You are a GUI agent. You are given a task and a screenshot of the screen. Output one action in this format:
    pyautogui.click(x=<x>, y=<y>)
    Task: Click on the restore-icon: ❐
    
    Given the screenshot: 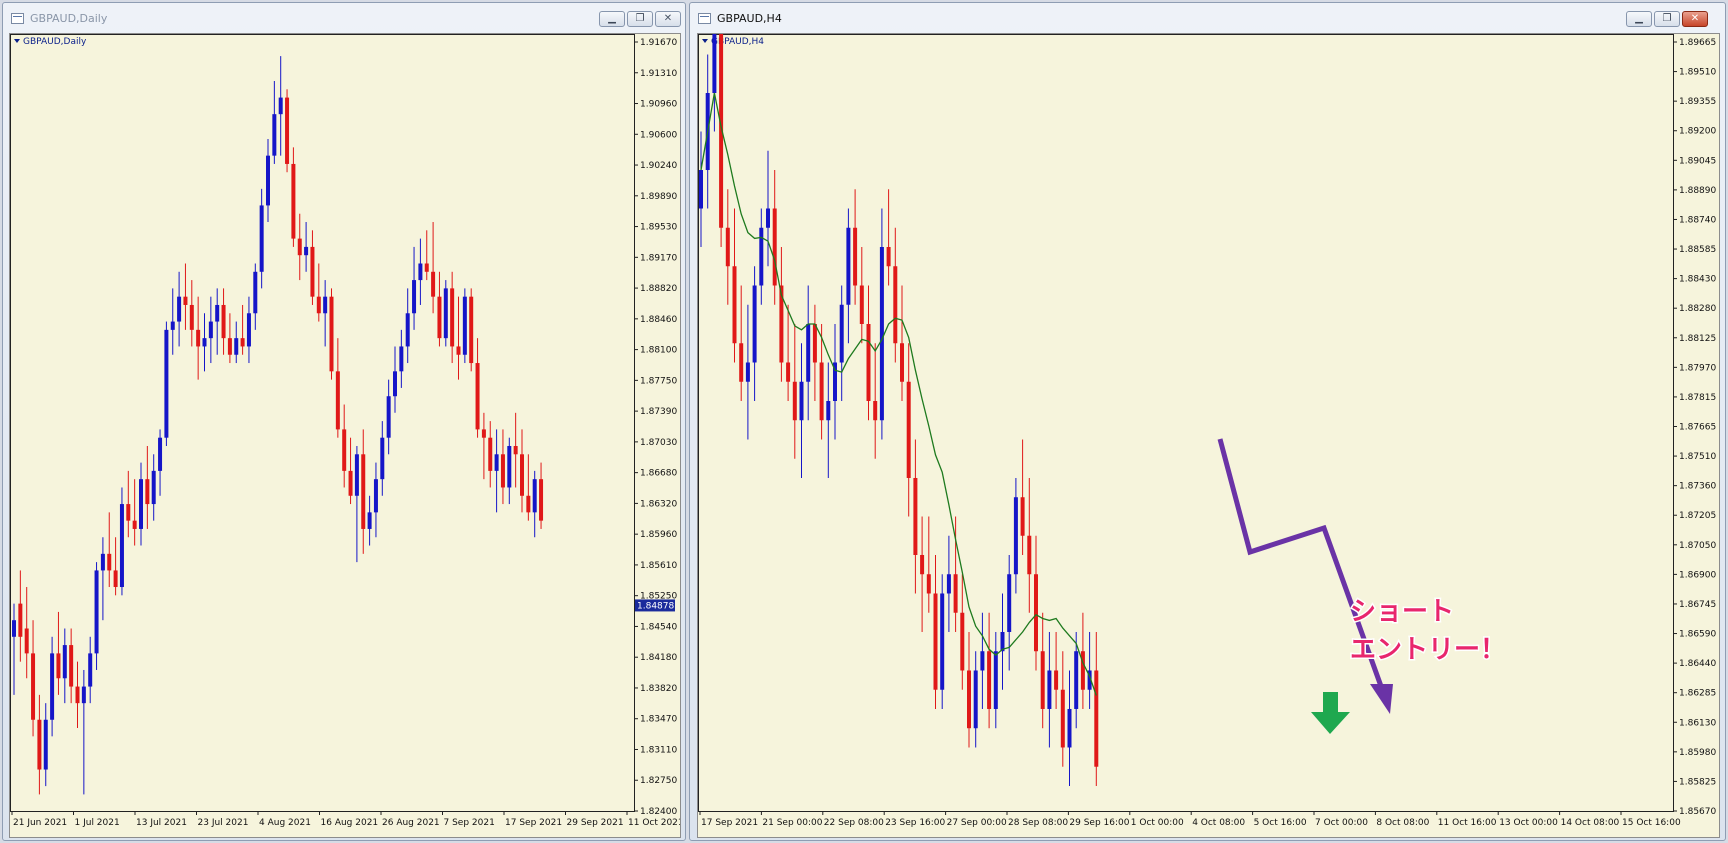 What is the action you would take?
    pyautogui.click(x=1667, y=18)
    